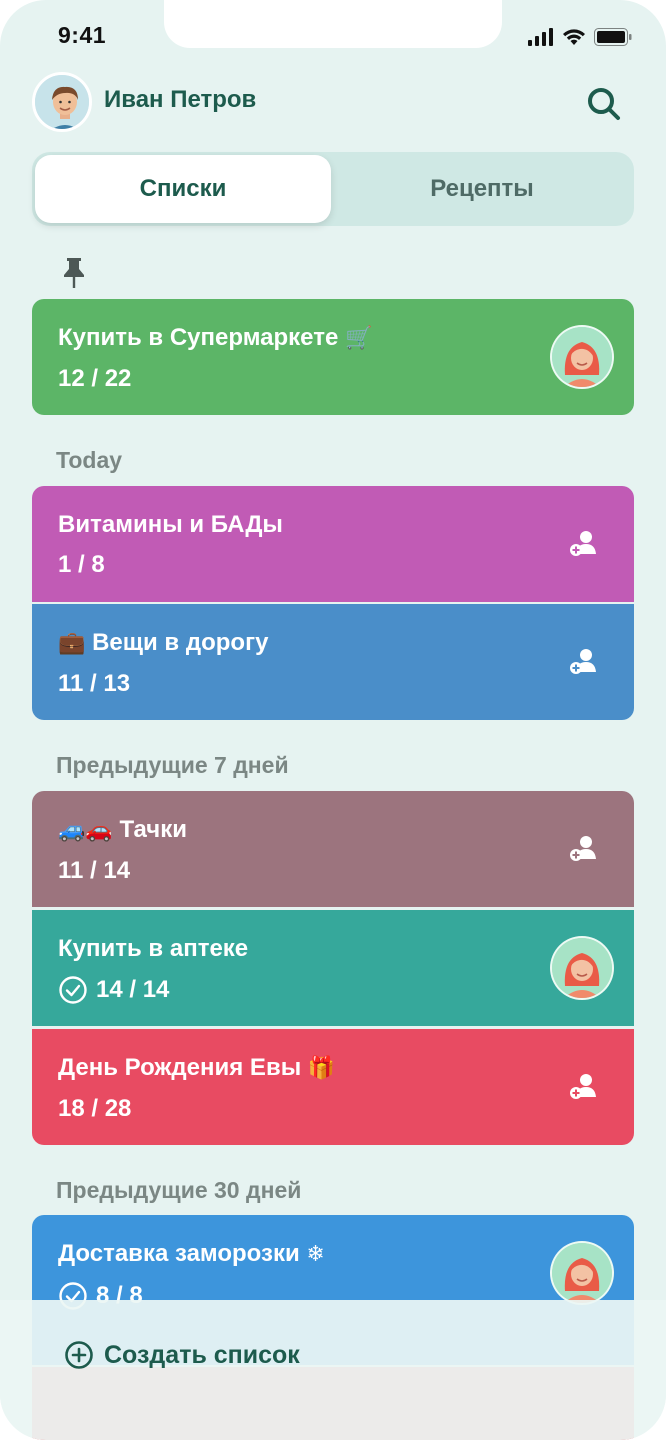 The height and width of the screenshot is (1440, 666). Describe the element at coordinates (315, 1254) in the screenshot. I see `snowflake-emoji: ❄` at that location.